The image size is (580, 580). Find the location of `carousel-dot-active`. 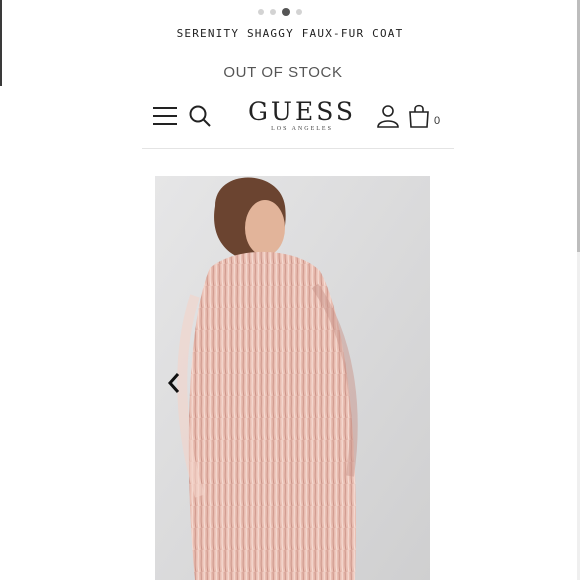

carousel-dot-active is located at coordinates (286, 12).